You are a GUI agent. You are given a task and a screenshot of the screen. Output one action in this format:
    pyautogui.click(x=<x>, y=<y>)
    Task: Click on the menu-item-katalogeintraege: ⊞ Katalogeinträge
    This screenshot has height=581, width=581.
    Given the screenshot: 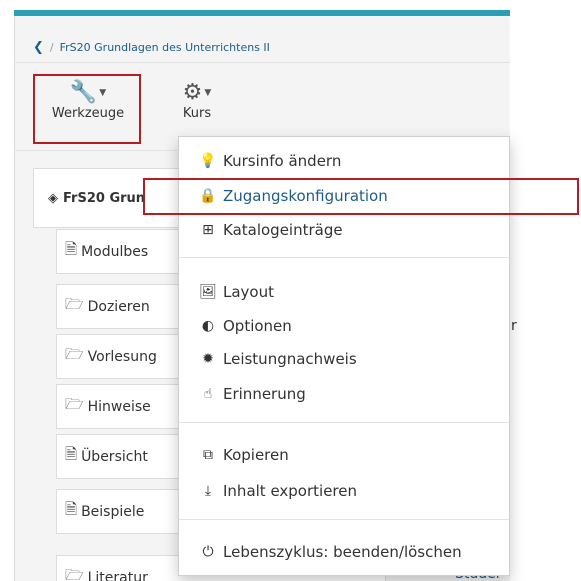 What is the action you would take?
    pyautogui.click(x=344, y=230)
    